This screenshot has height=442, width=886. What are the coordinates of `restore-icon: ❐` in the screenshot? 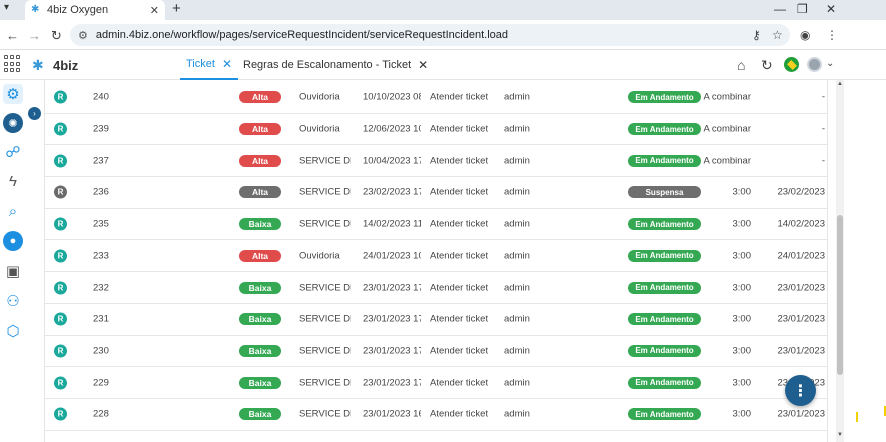 It's located at (802, 9).